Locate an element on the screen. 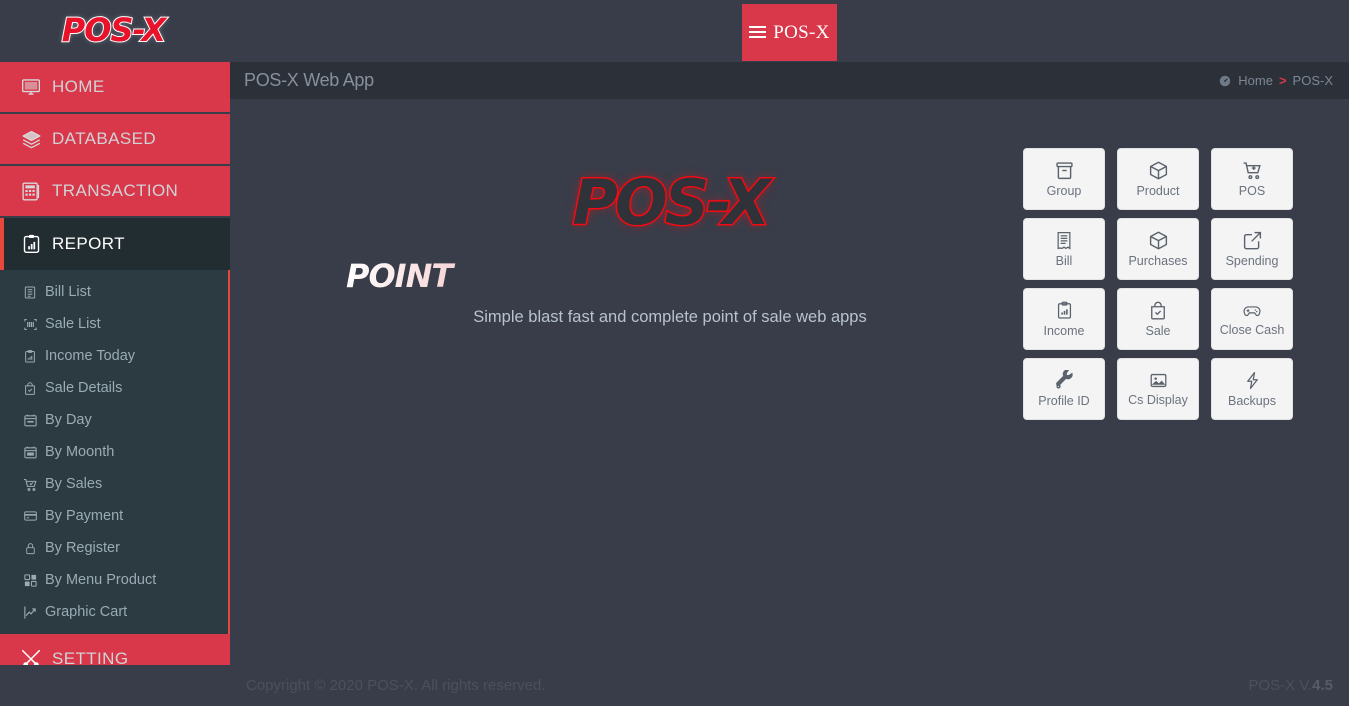  sidebar-subitem-graphic-cart: Graphic Cart is located at coordinates (114, 612).